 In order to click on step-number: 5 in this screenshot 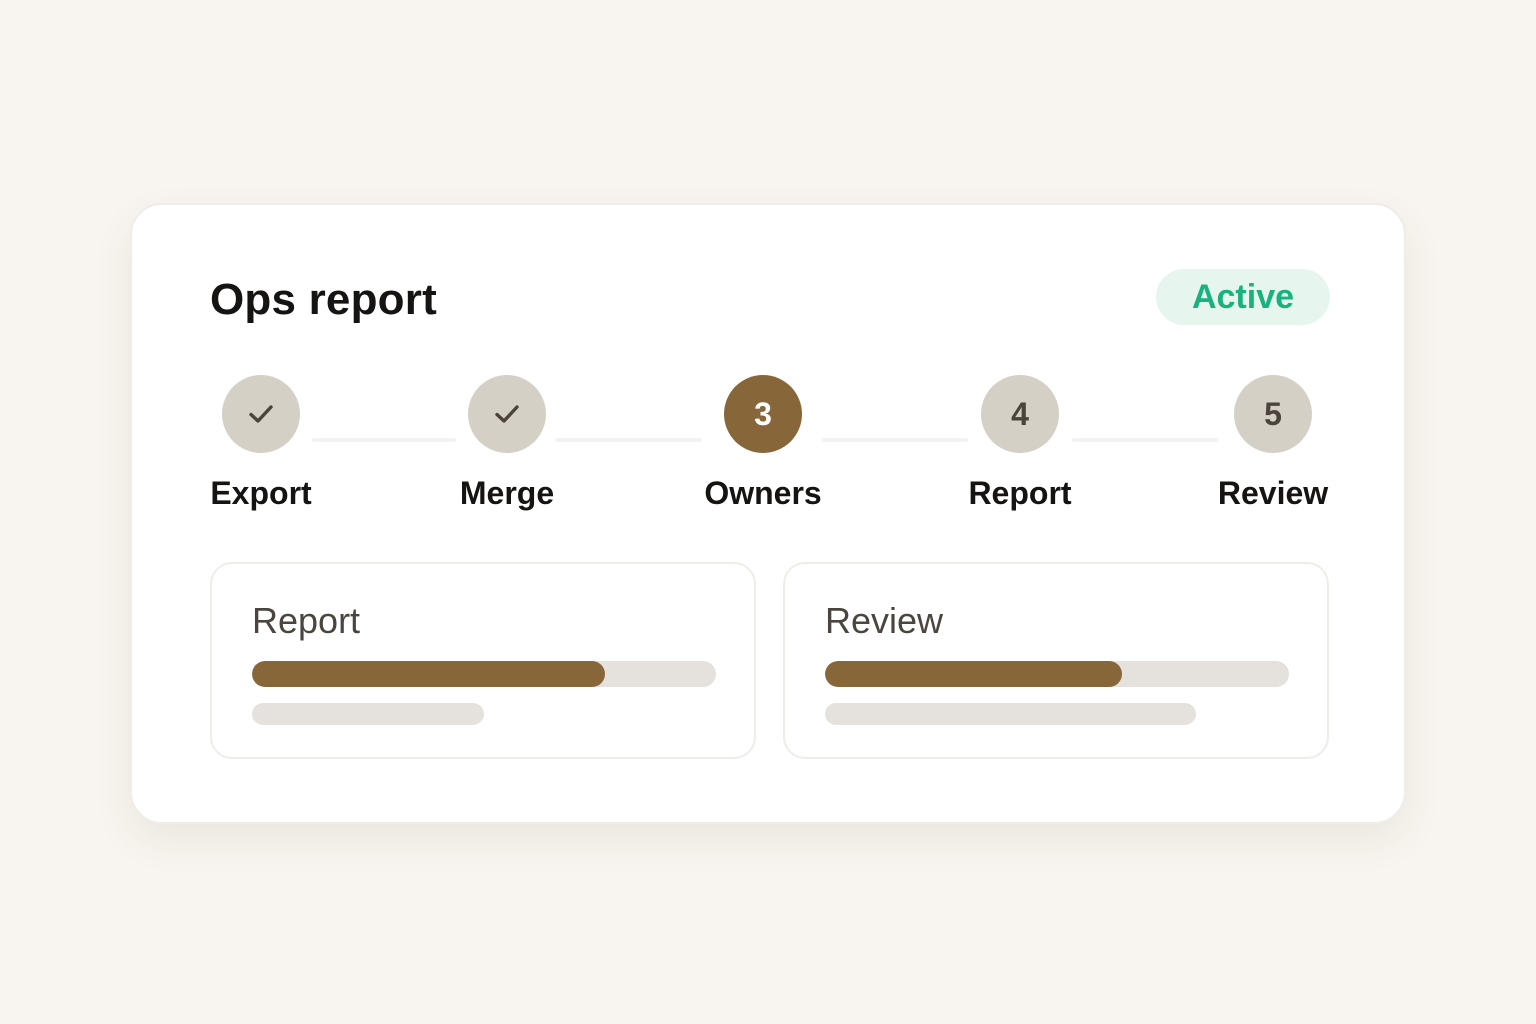, I will do `click(1273, 414)`.